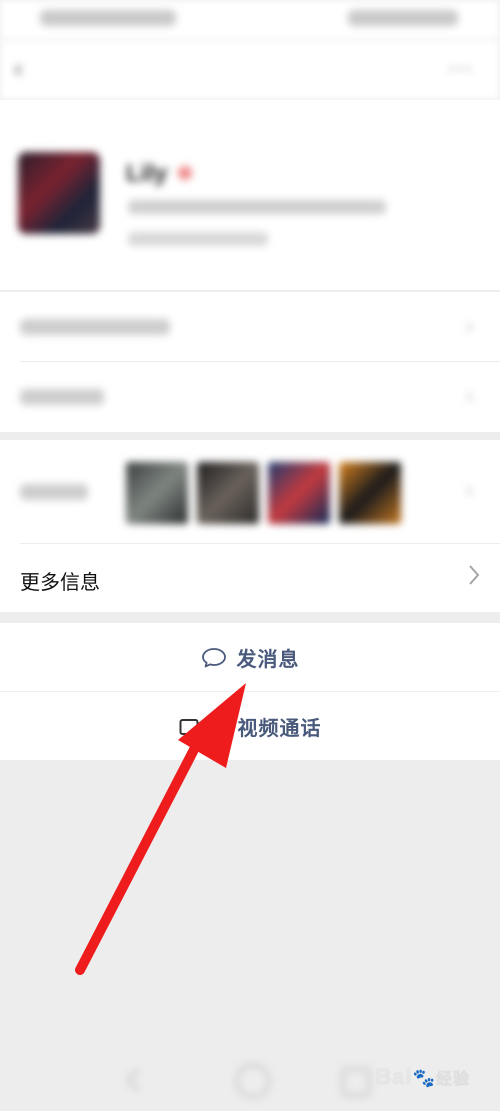 Image resolution: width=500 pixels, height=1111 pixels. What do you see at coordinates (250, 397) in the screenshot?
I see `friend-permission-row: ›` at bounding box center [250, 397].